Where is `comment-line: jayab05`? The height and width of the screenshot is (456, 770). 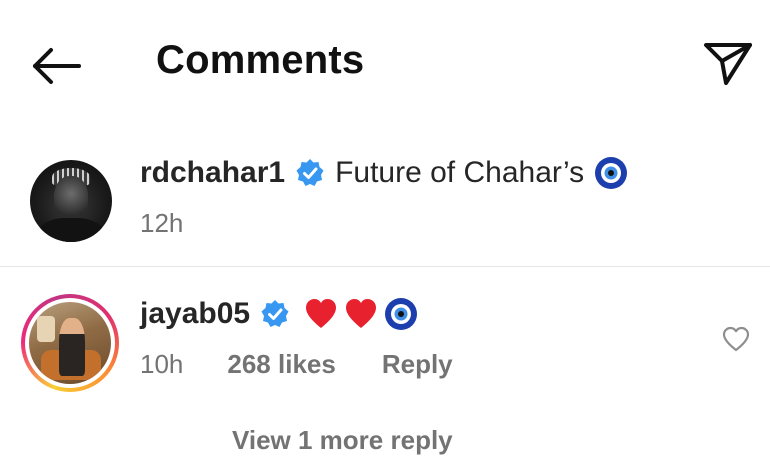 comment-line: jayab05 is located at coordinates (279, 314).